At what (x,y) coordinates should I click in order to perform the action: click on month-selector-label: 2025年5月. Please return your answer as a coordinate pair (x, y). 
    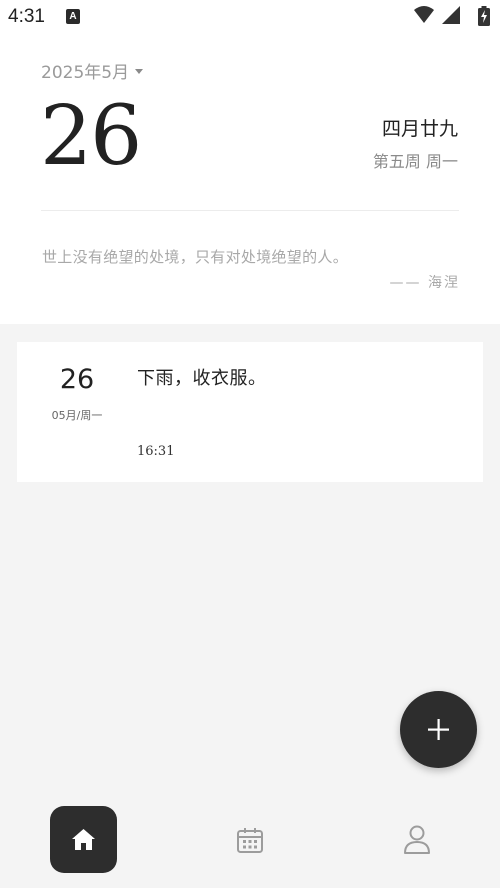
    Looking at the image, I should click on (85, 73).